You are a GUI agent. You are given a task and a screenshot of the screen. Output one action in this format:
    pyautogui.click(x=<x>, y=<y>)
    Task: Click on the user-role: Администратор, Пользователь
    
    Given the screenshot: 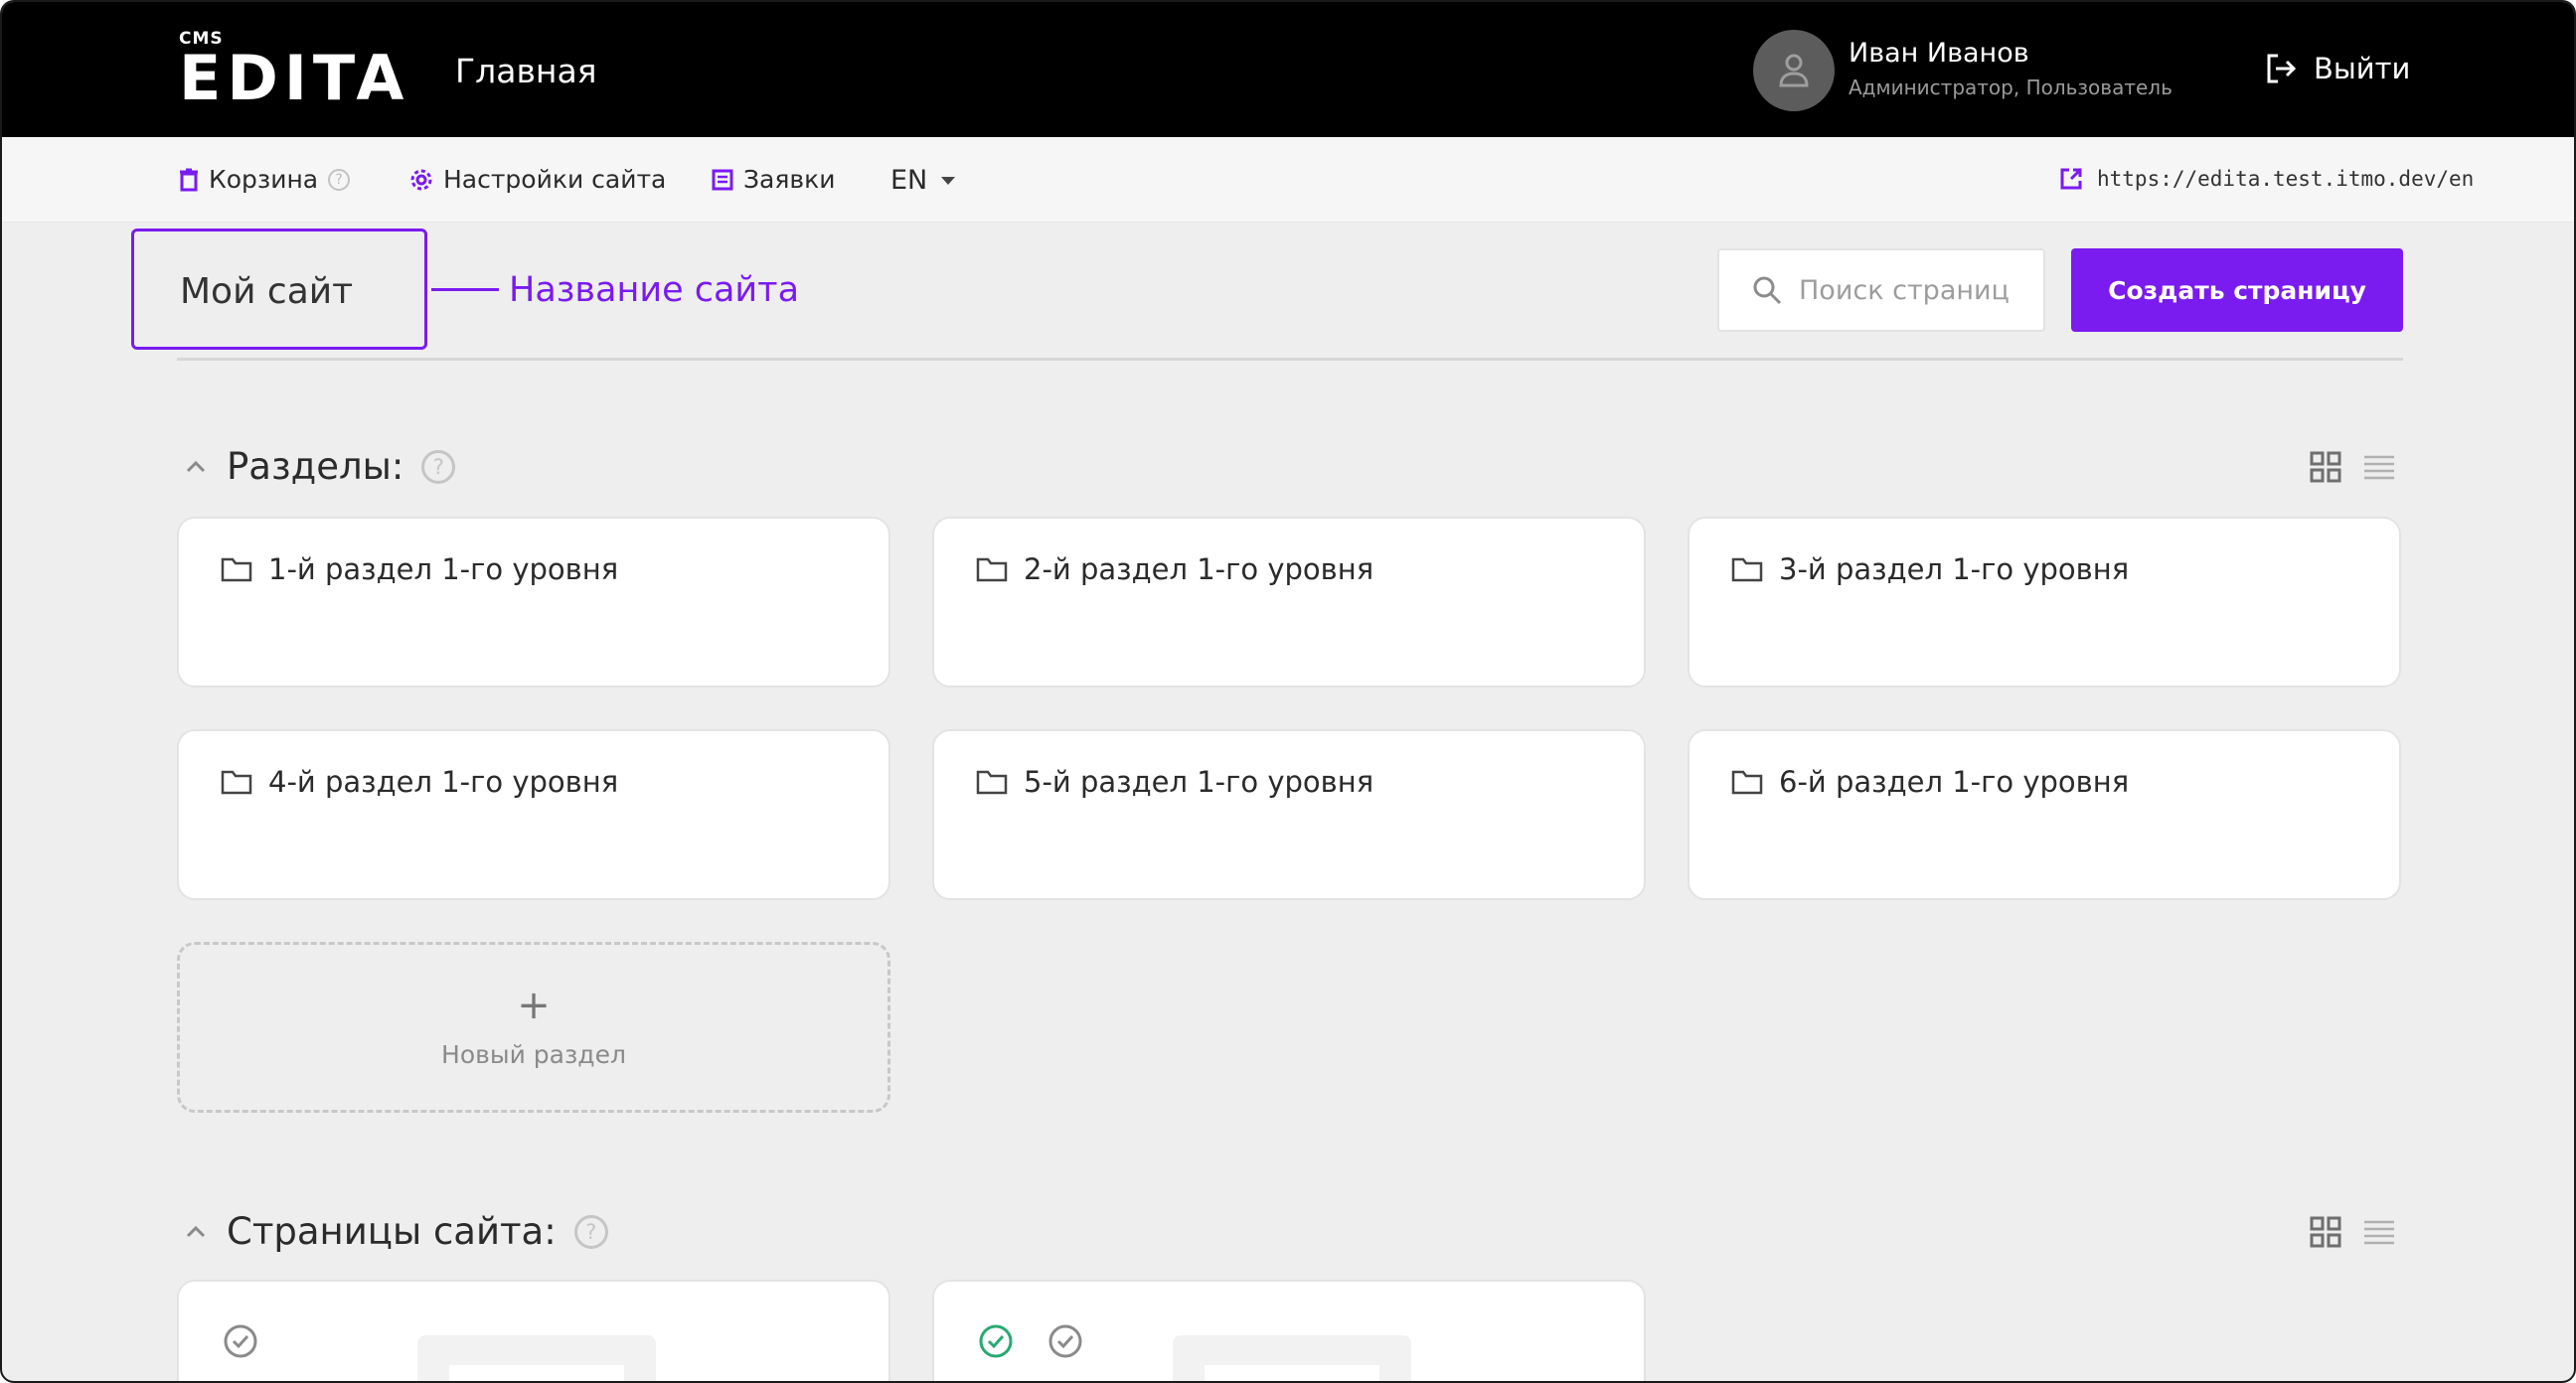 What is the action you would take?
    pyautogui.click(x=2011, y=88)
    